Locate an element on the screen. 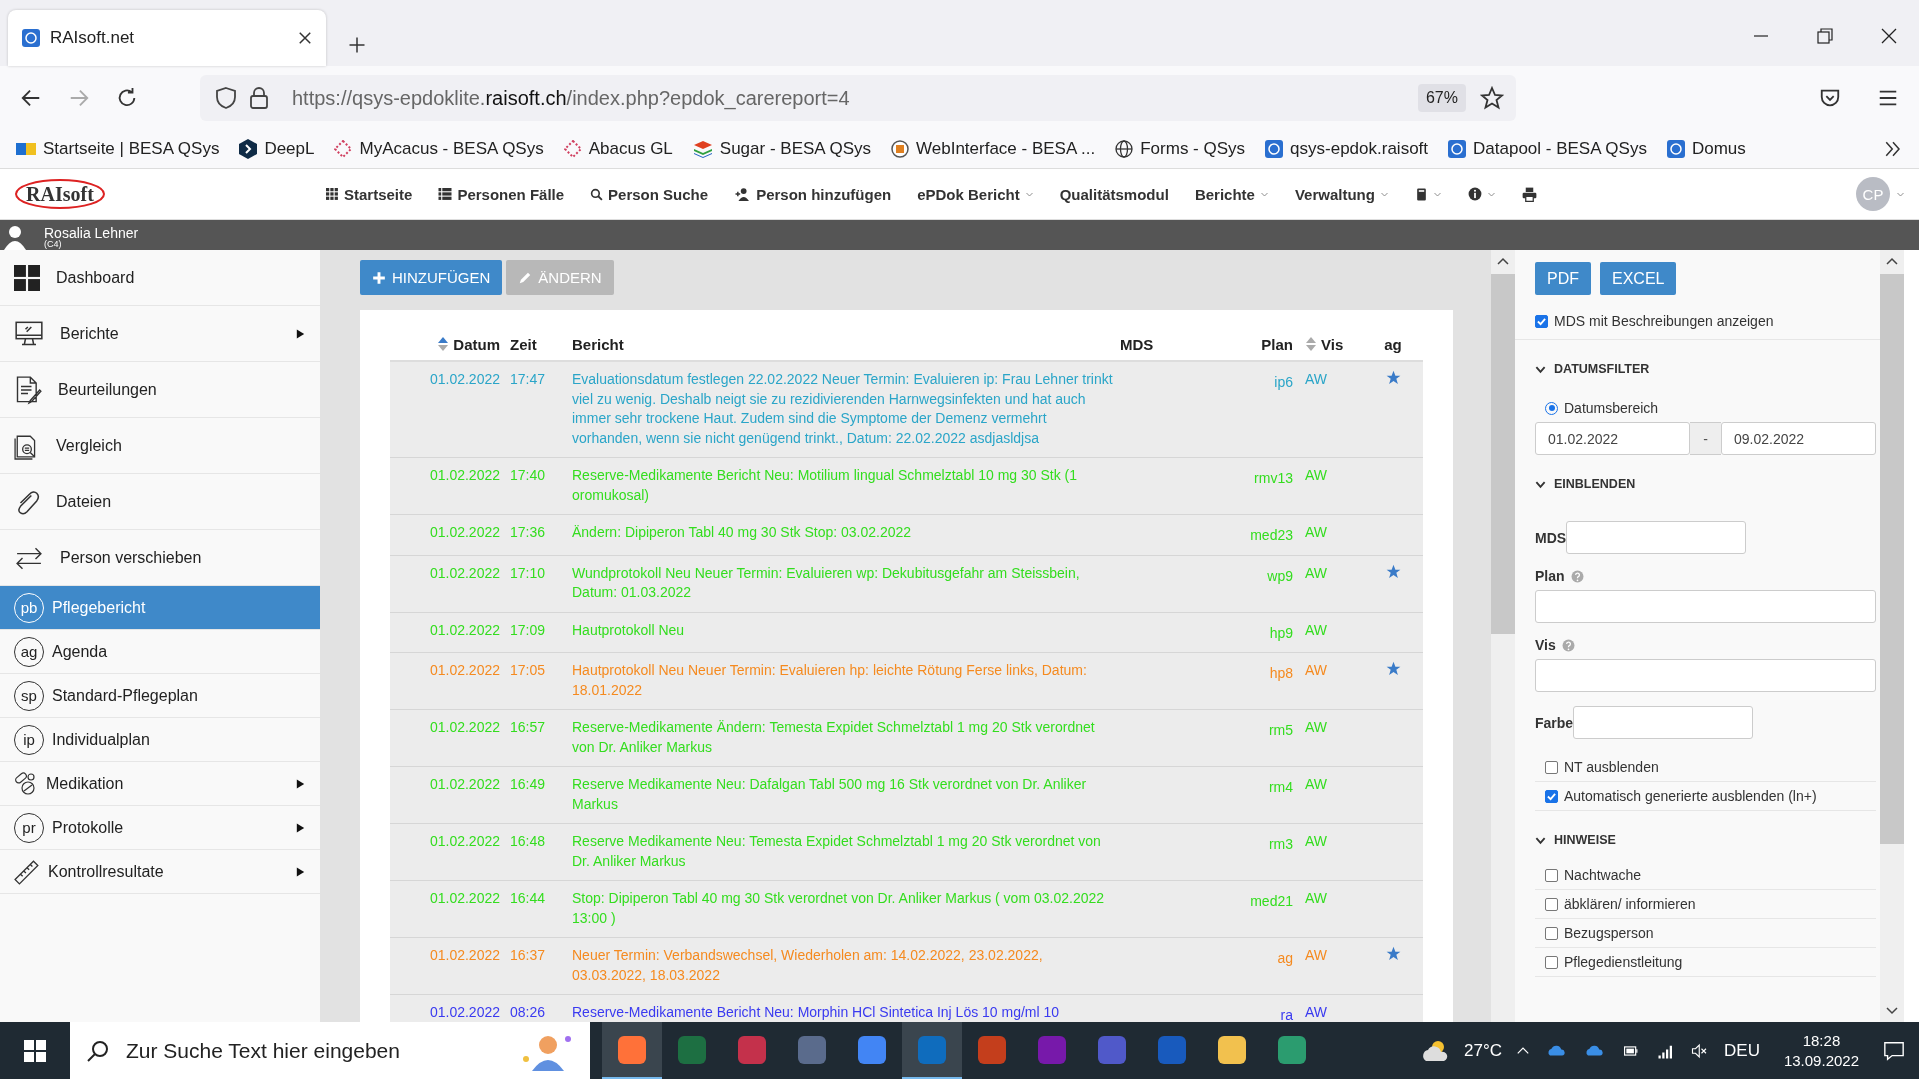  bookmark-link: DeepL is located at coordinates (289, 149).